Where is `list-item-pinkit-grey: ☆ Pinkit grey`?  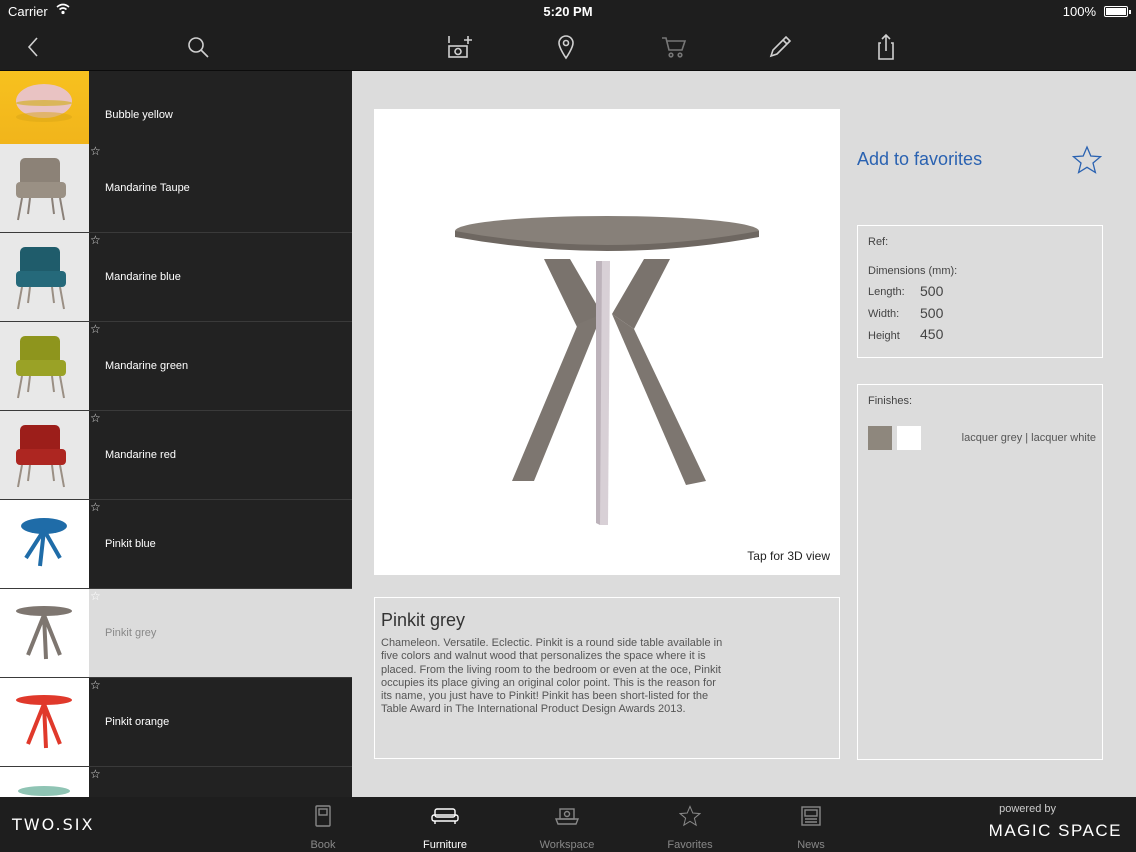 list-item-pinkit-grey: ☆ Pinkit grey is located at coordinates (176, 633).